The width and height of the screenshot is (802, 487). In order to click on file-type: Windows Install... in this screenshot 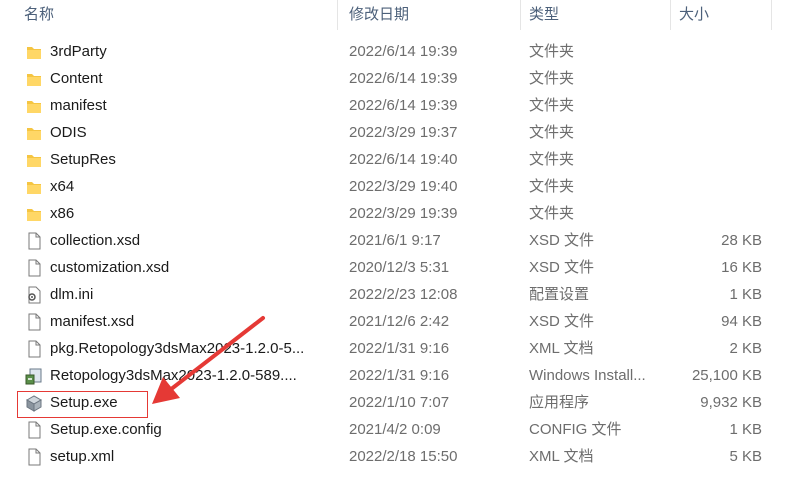, I will do `click(587, 375)`.